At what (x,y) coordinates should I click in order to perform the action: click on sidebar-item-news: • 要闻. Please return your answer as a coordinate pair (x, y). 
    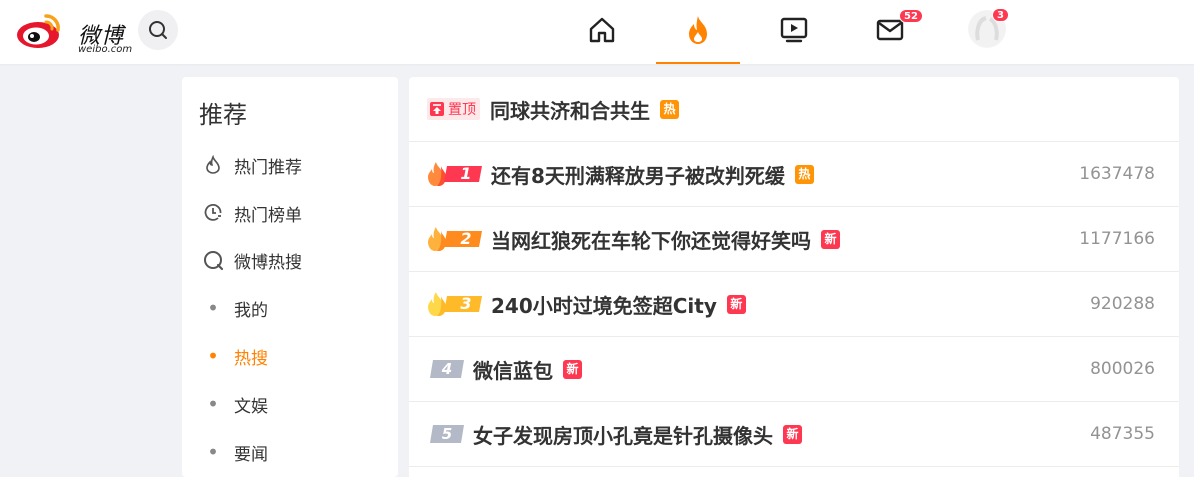
    Looking at the image, I should click on (235, 452).